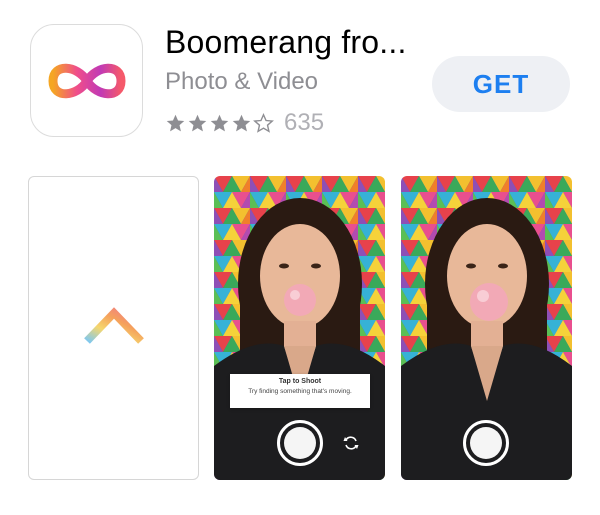 The width and height of the screenshot is (600, 515). I want to click on app-icon, so click(86, 80).